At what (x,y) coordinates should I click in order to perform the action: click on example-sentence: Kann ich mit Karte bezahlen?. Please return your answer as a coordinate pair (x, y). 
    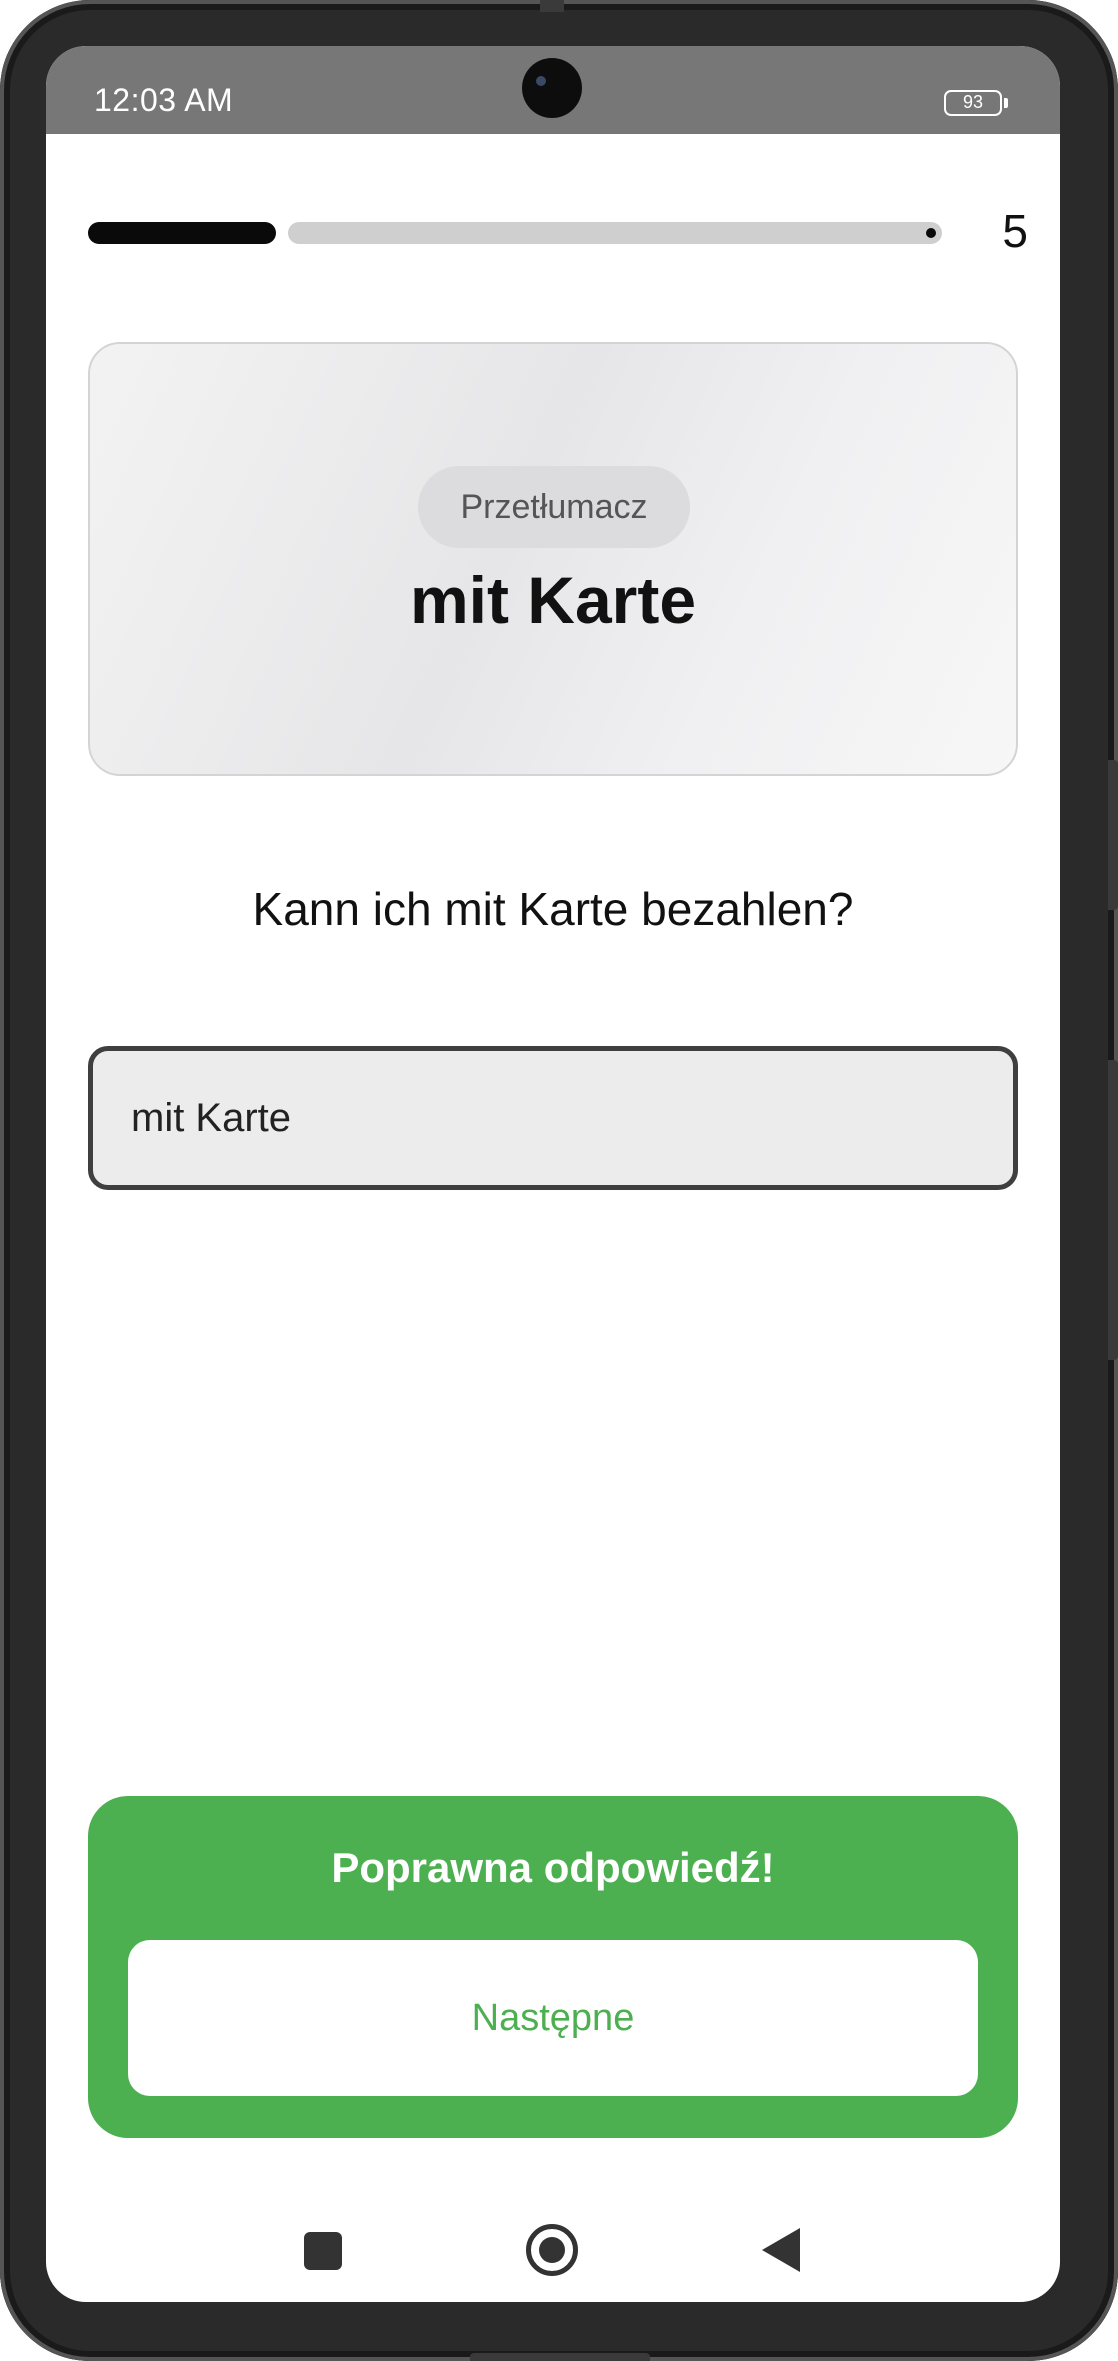
    Looking at the image, I should click on (553, 909).